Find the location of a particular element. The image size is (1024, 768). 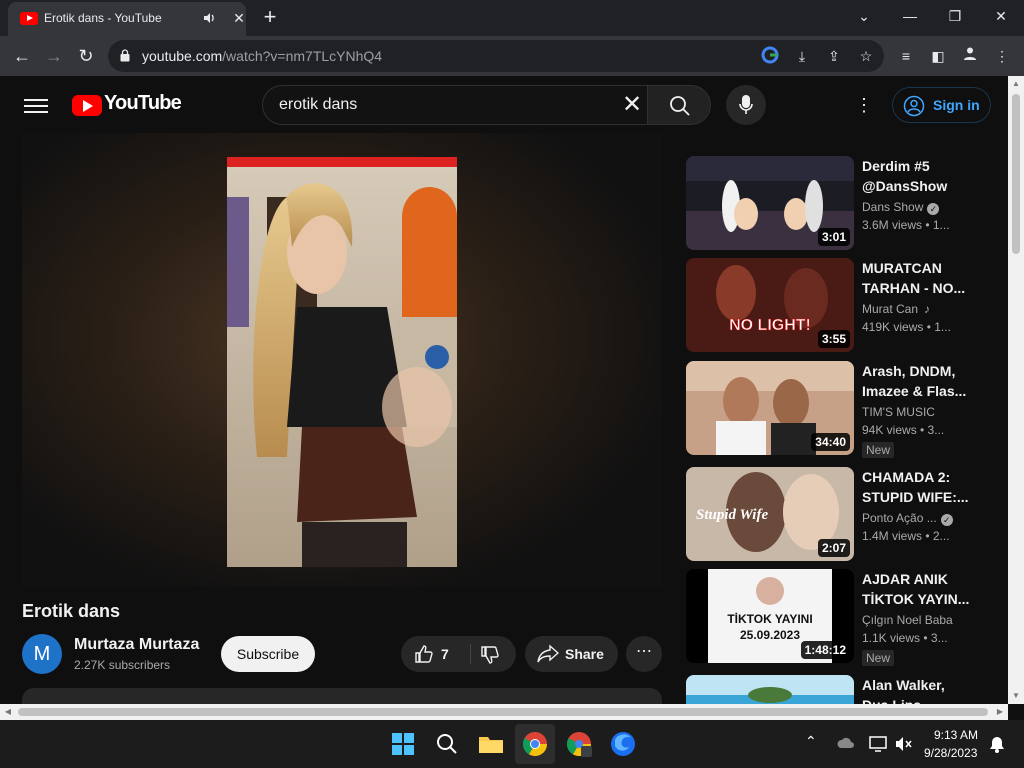

vertical-scrollbar: ▲ ▼ is located at coordinates (1016, 390).